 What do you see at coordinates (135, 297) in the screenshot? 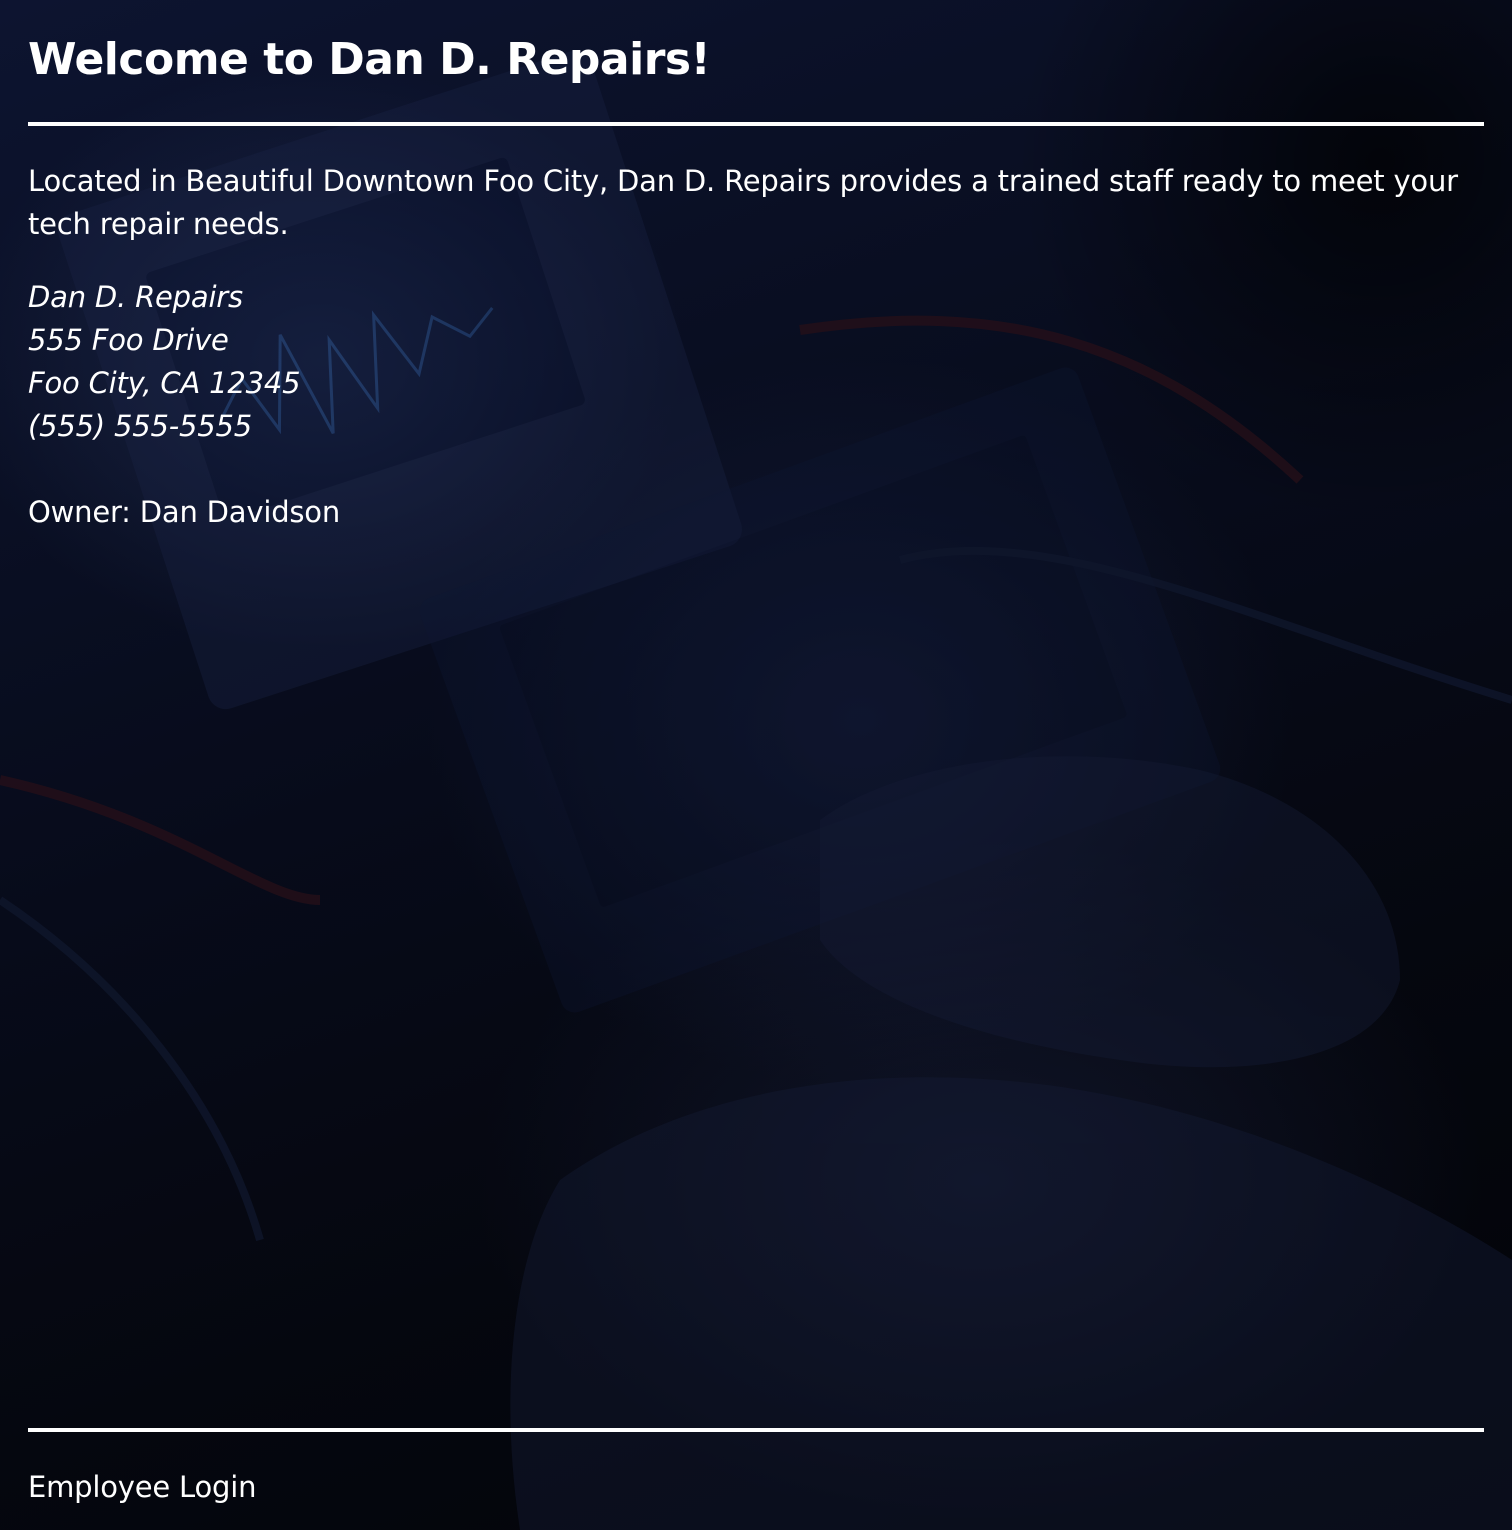
I see `business-name: Dan D. Repairs` at bounding box center [135, 297].